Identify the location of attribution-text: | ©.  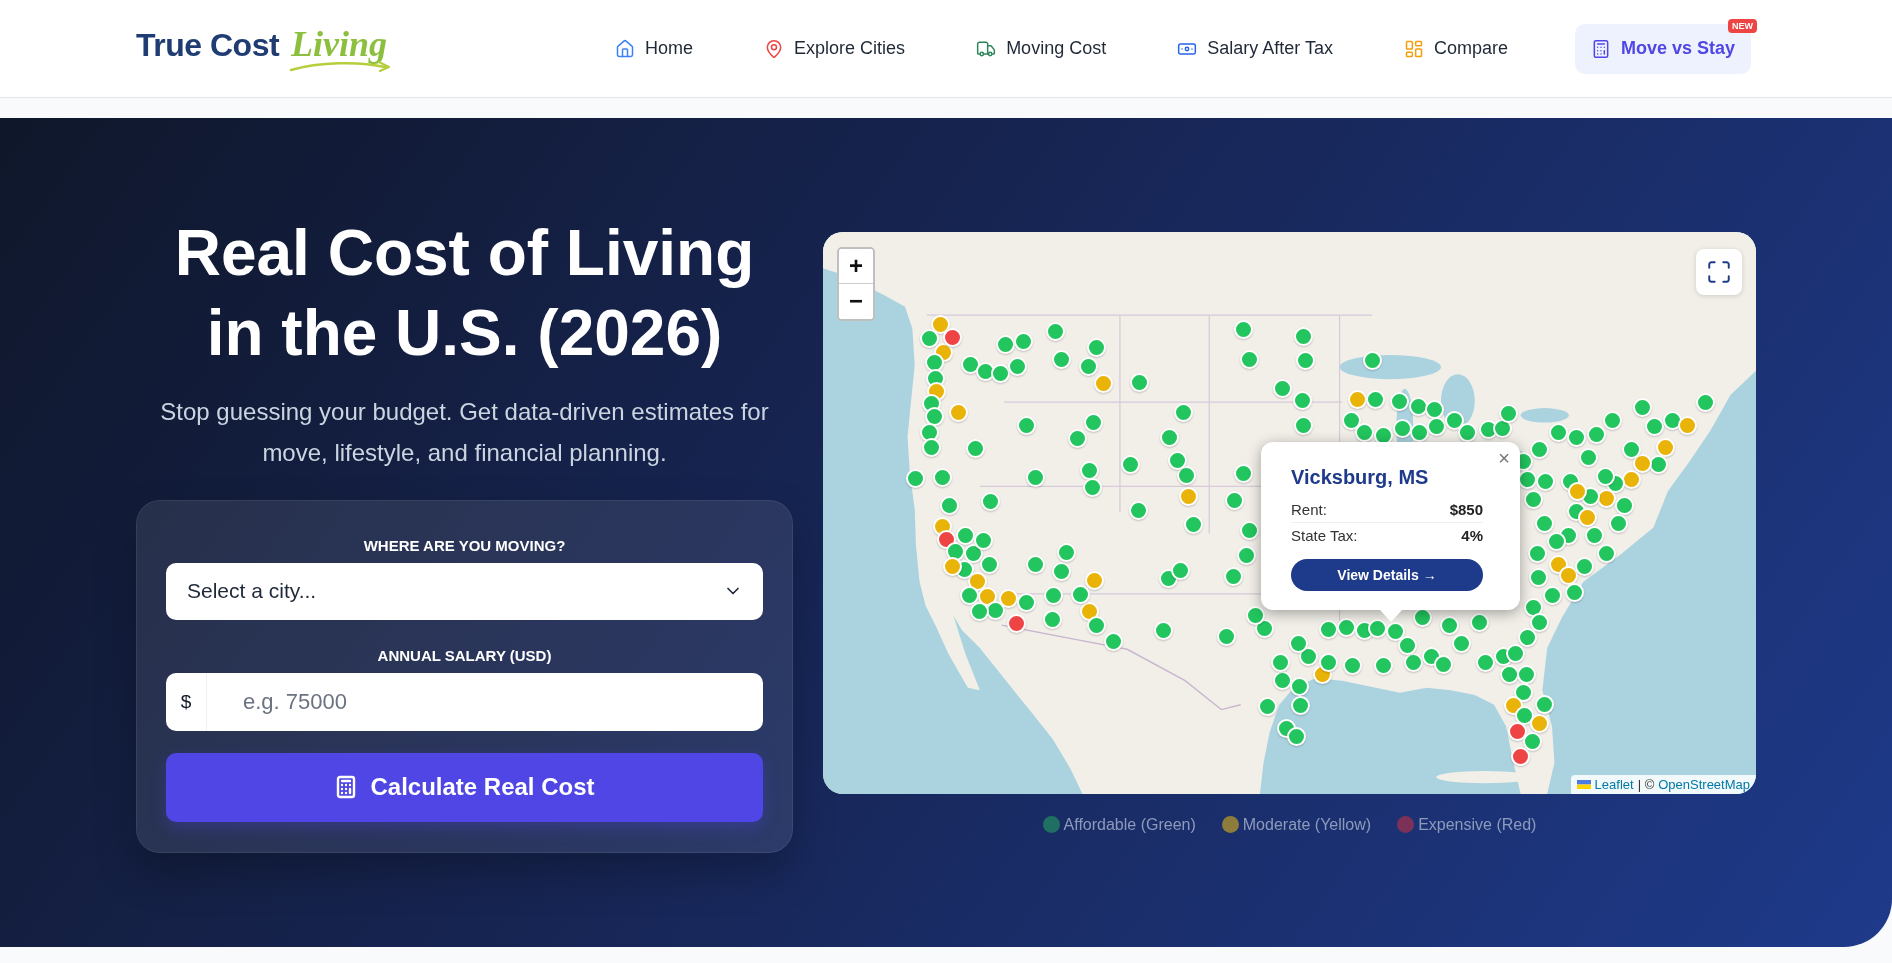
(1646, 784).